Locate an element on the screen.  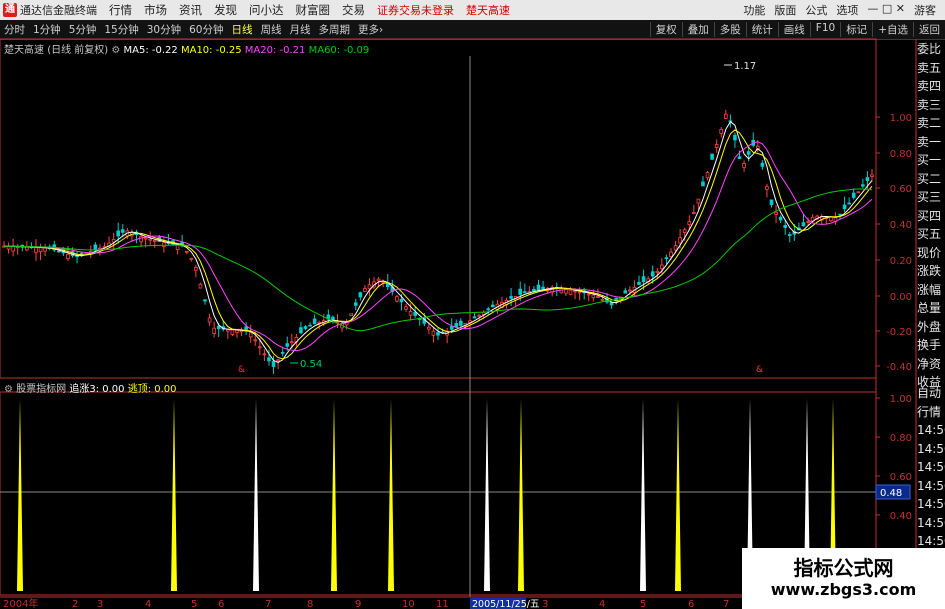
side-item-14: 总量 is located at coordinates (931, 308).